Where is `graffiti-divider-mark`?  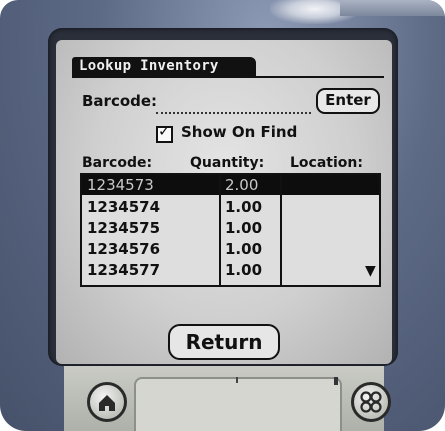 graffiti-divider-mark is located at coordinates (237, 380).